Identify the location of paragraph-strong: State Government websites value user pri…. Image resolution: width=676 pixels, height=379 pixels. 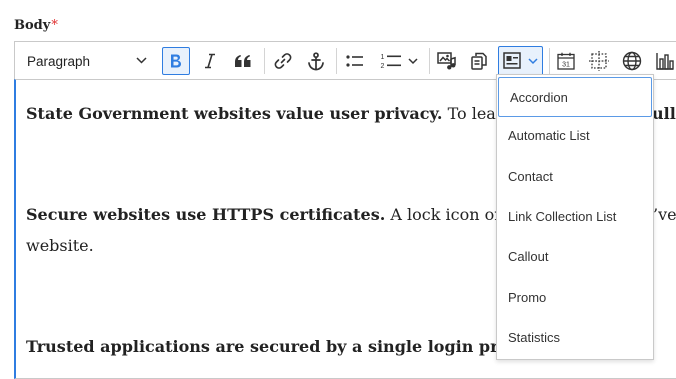
(234, 113).